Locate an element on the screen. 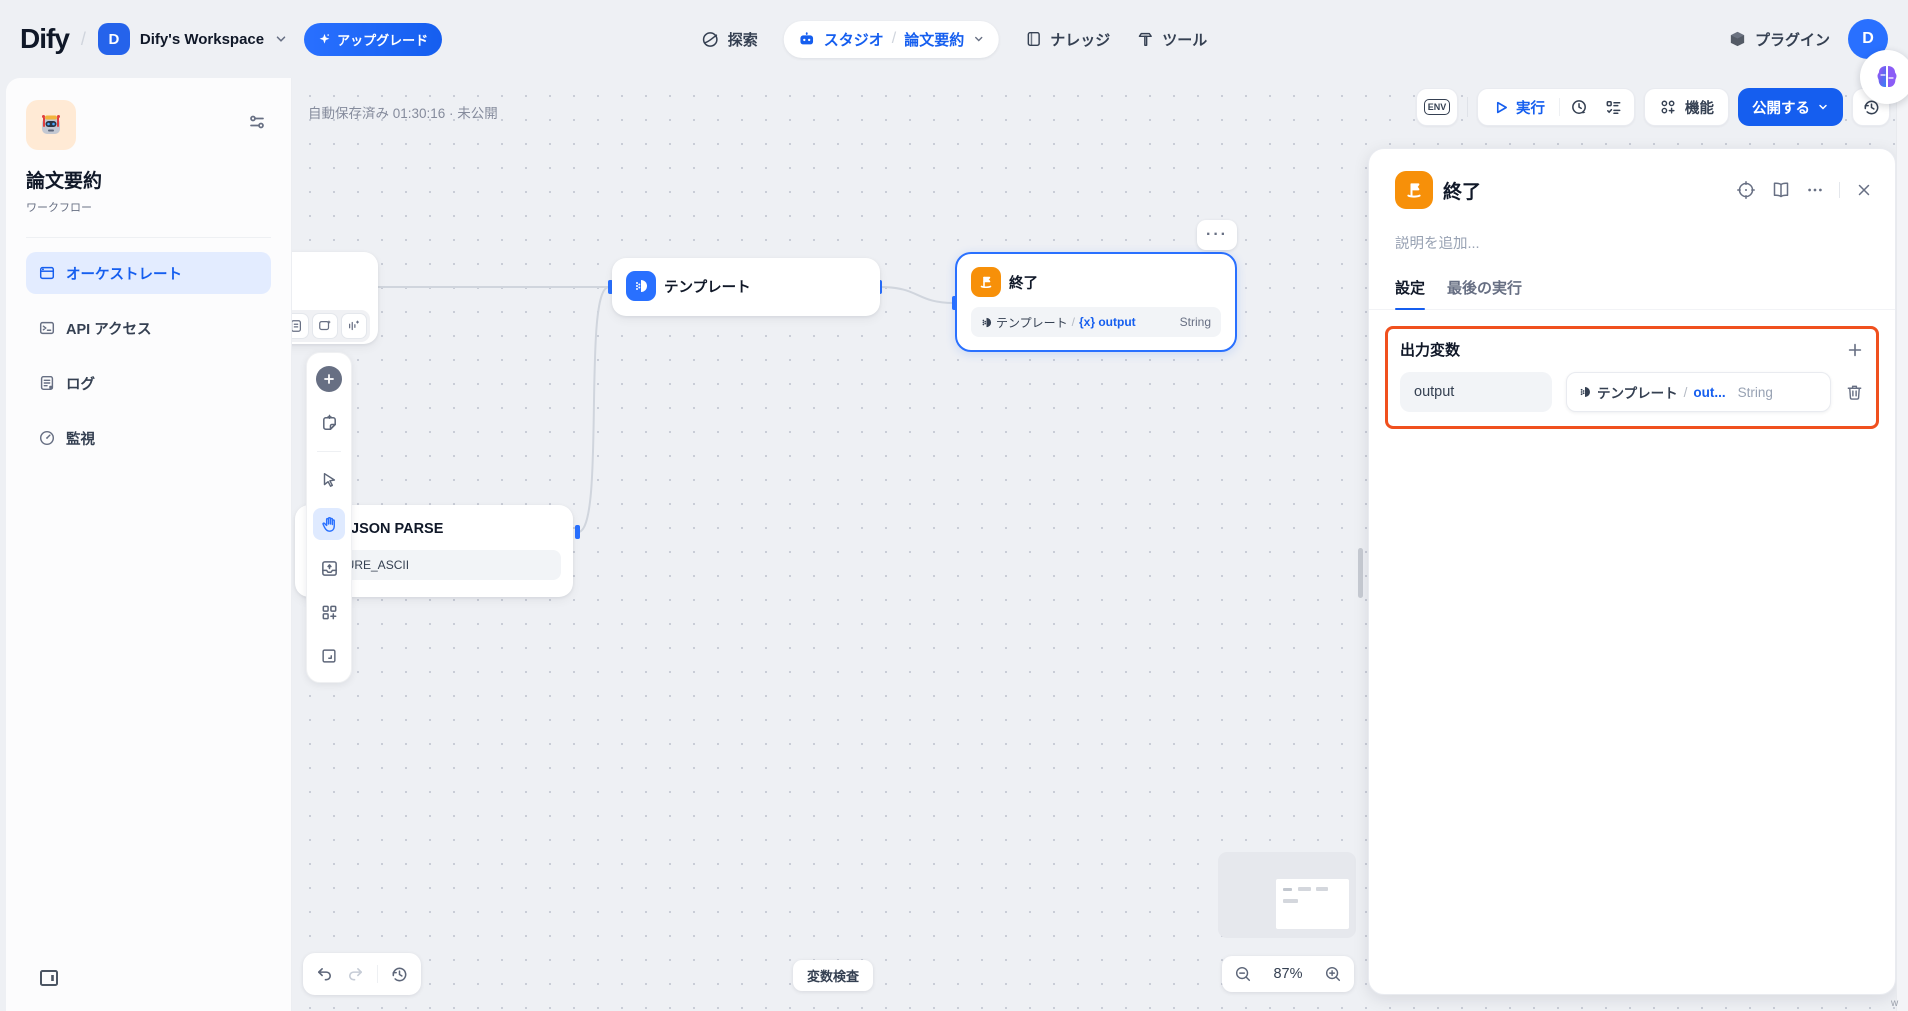 The width and height of the screenshot is (1908, 1011). run-button: 実行 is located at coordinates (1519, 107).